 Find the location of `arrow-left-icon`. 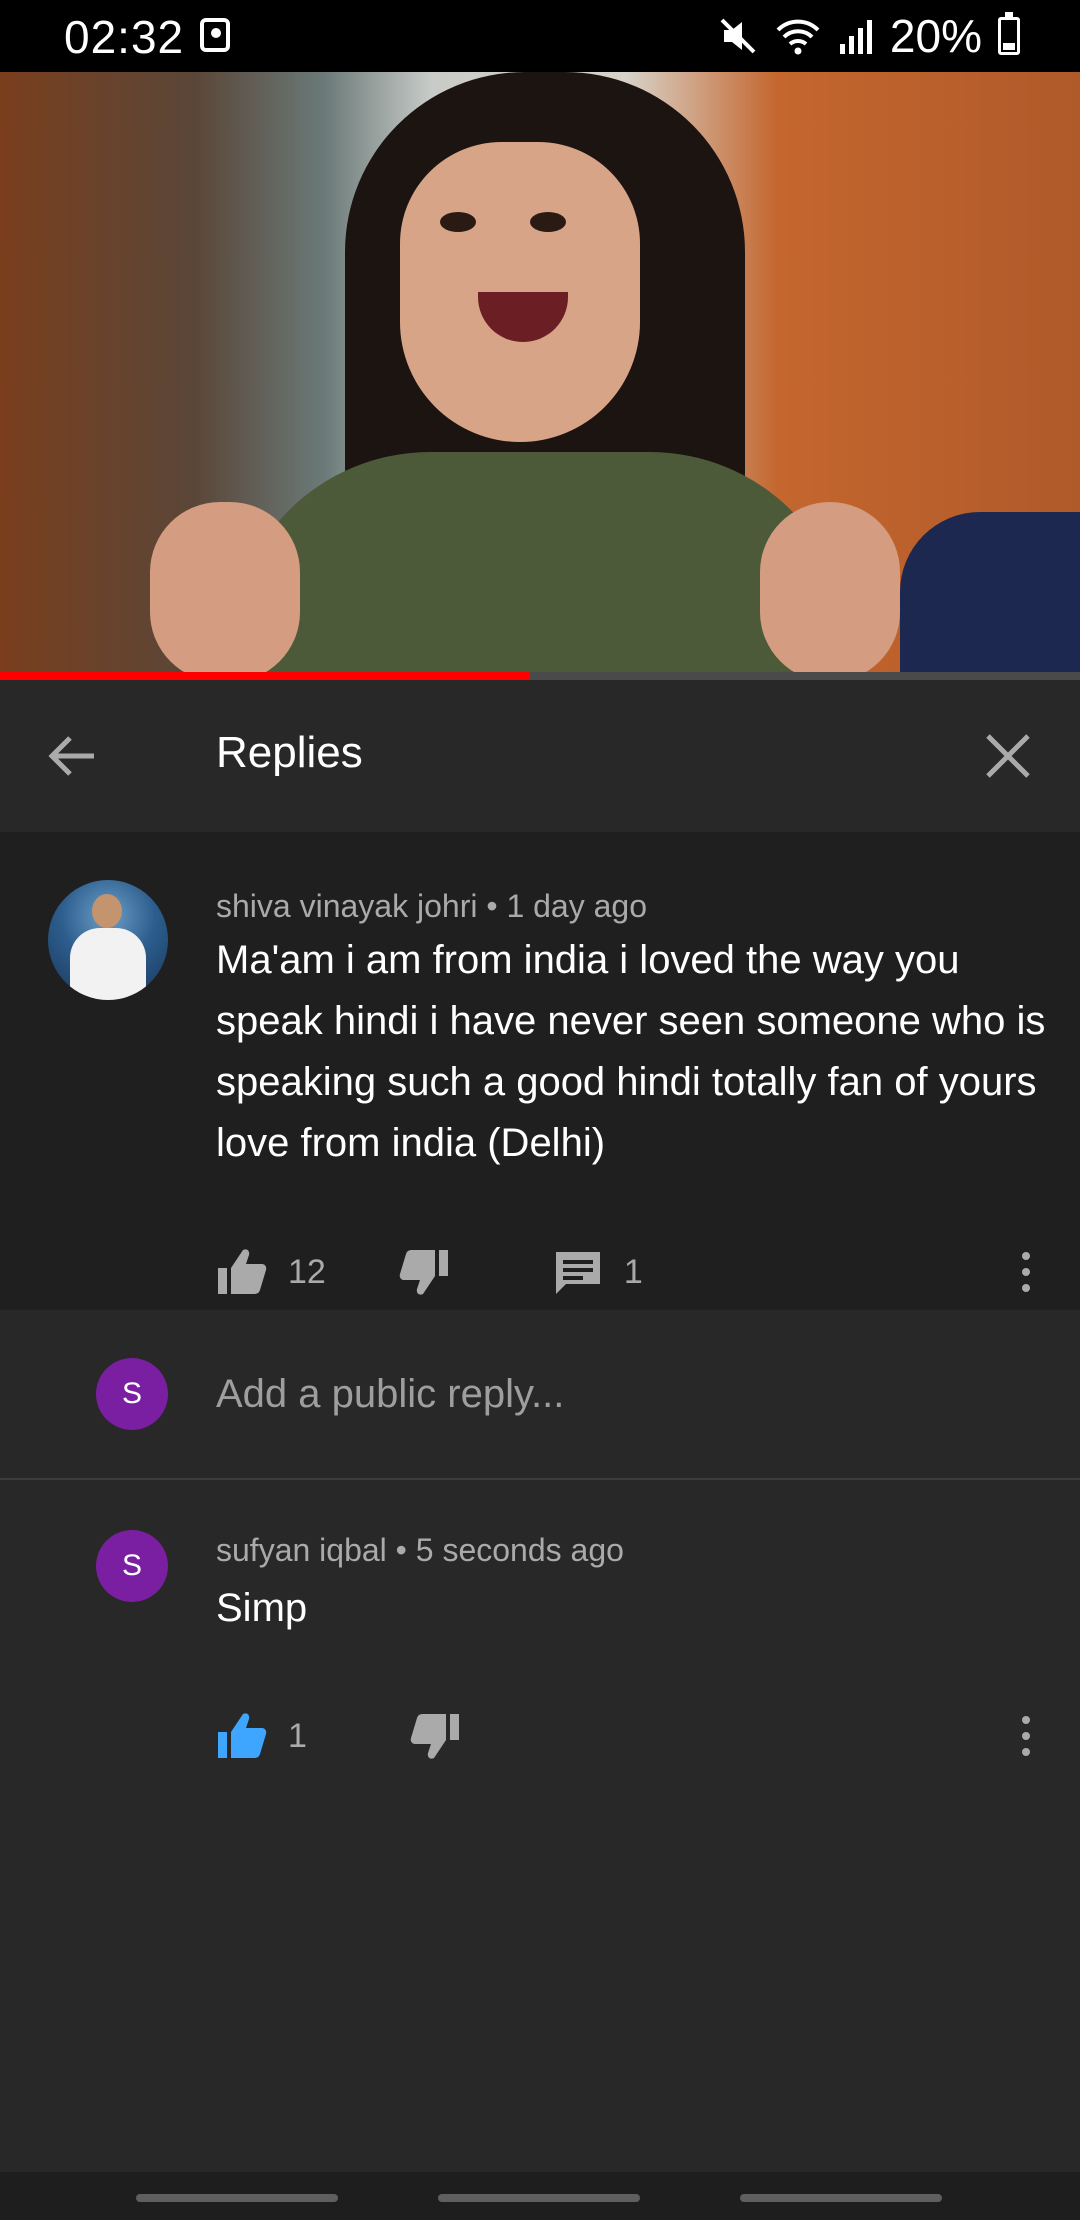

arrow-left-icon is located at coordinates (72, 756).